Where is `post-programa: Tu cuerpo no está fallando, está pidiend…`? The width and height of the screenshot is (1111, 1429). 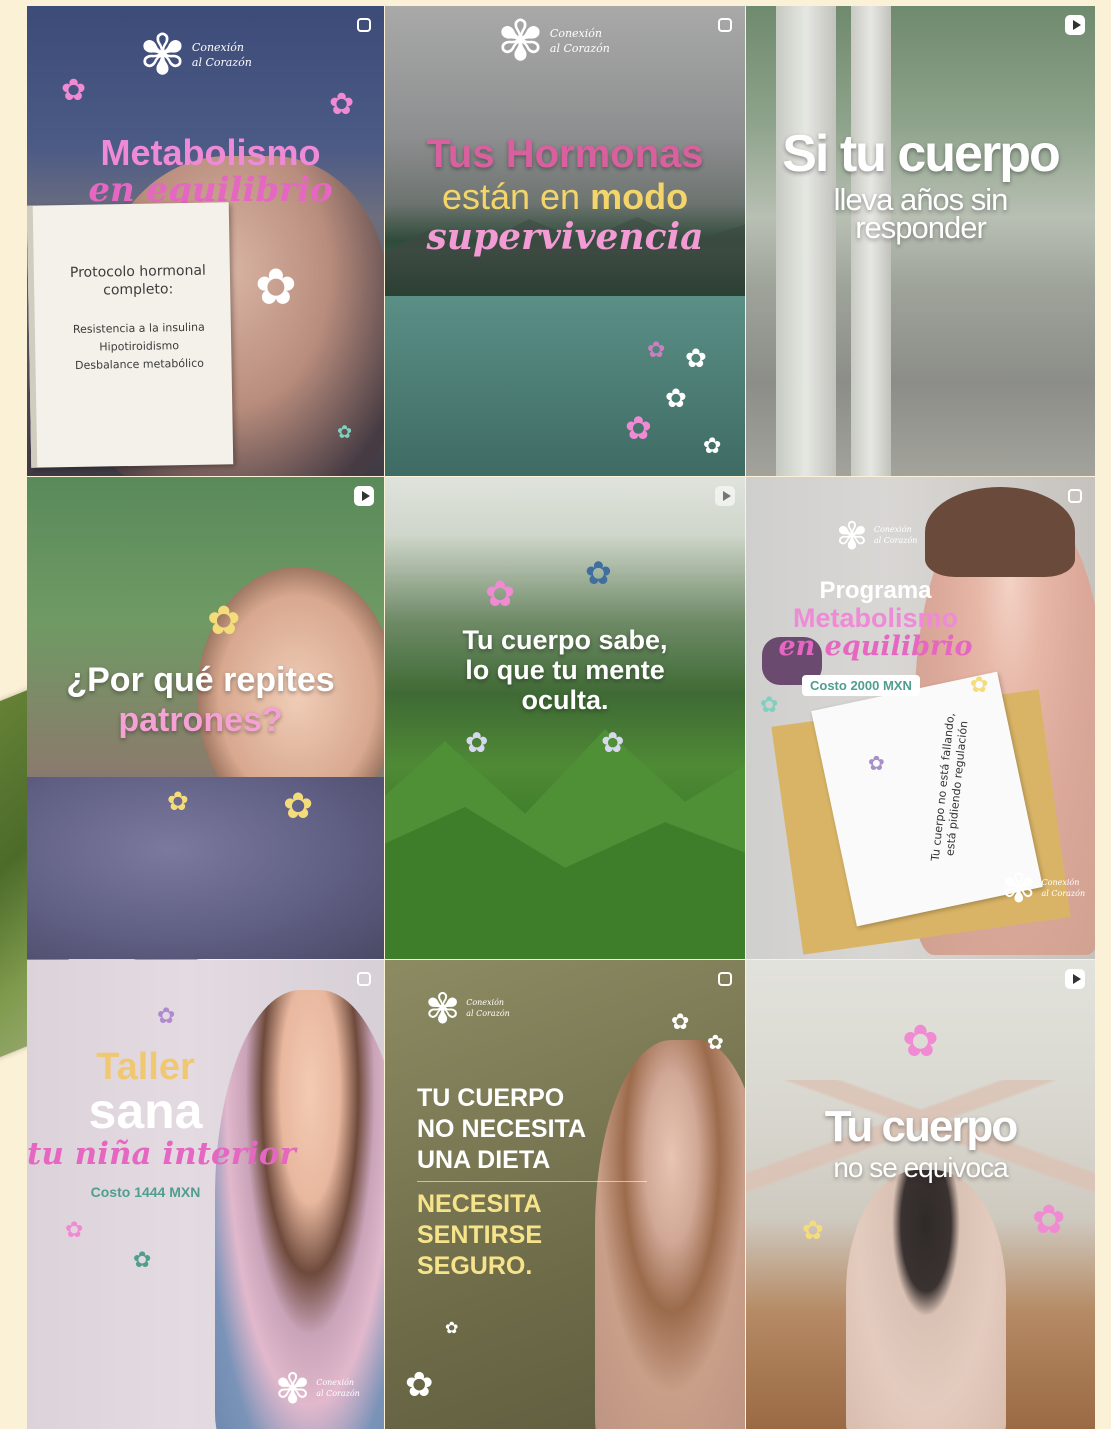
post-programa: Tu cuerpo no está fallando, está pidiend… is located at coordinates (920, 718).